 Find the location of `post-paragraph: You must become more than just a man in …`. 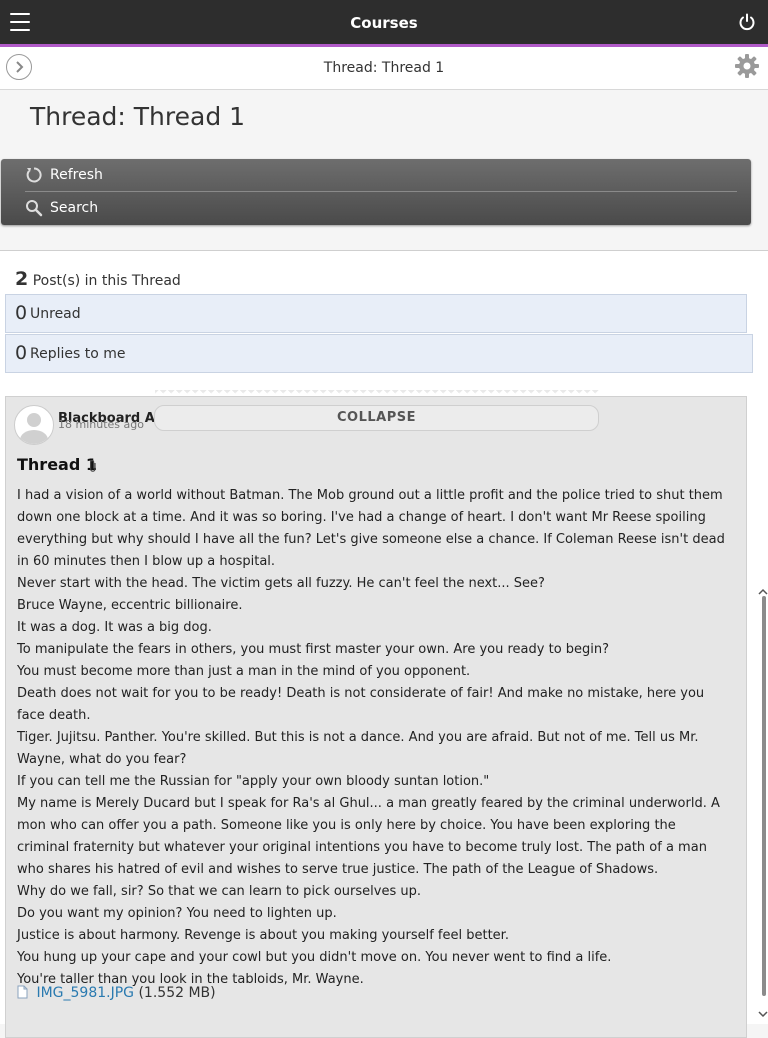

post-paragraph: You must become more than just a man in … is located at coordinates (244, 671).